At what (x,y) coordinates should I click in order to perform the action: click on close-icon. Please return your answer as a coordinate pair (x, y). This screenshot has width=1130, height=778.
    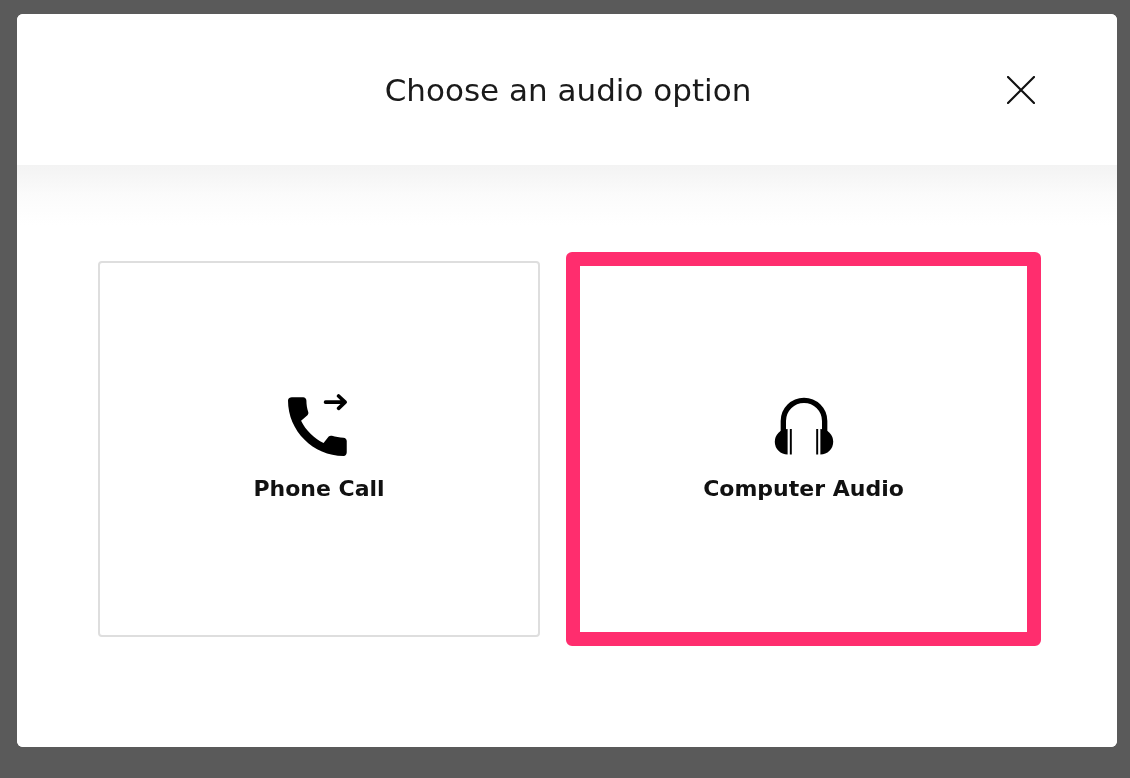
    Looking at the image, I should click on (1021, 89).